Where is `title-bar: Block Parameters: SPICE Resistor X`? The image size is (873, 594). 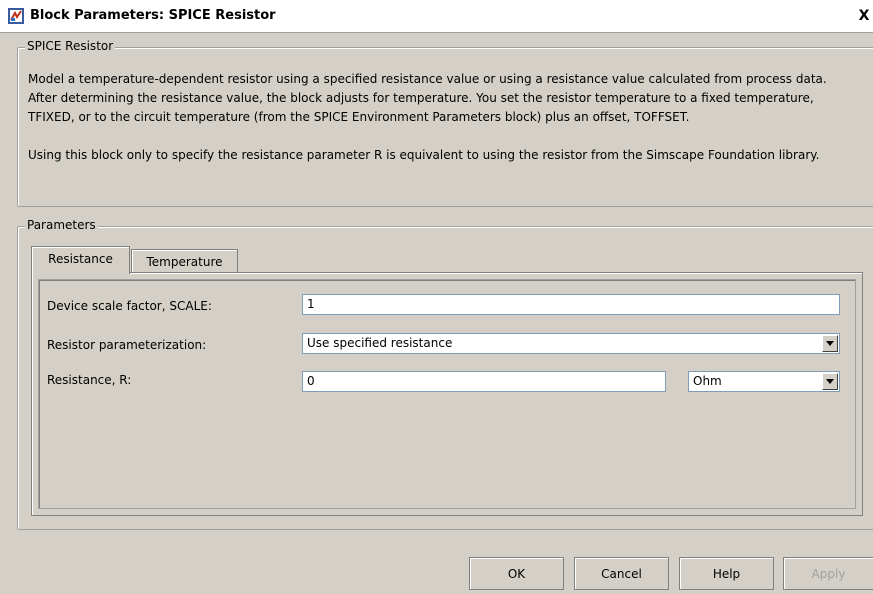 title-bar: Block Parameters: SPICE Resistor X is located at coordinates (436, 16).